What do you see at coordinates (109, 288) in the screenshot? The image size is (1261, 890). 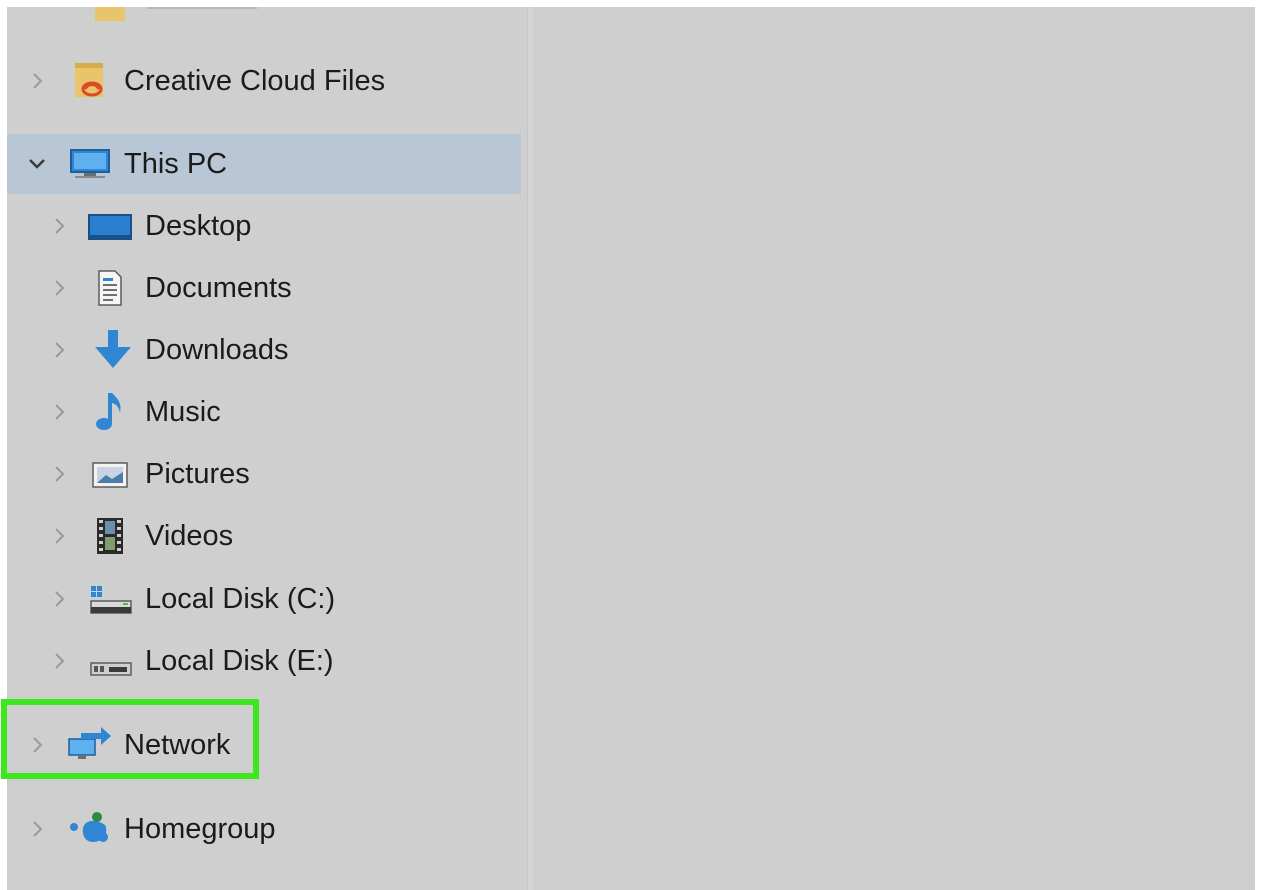 I see `documents-icon` at bounding box center [109, 288].